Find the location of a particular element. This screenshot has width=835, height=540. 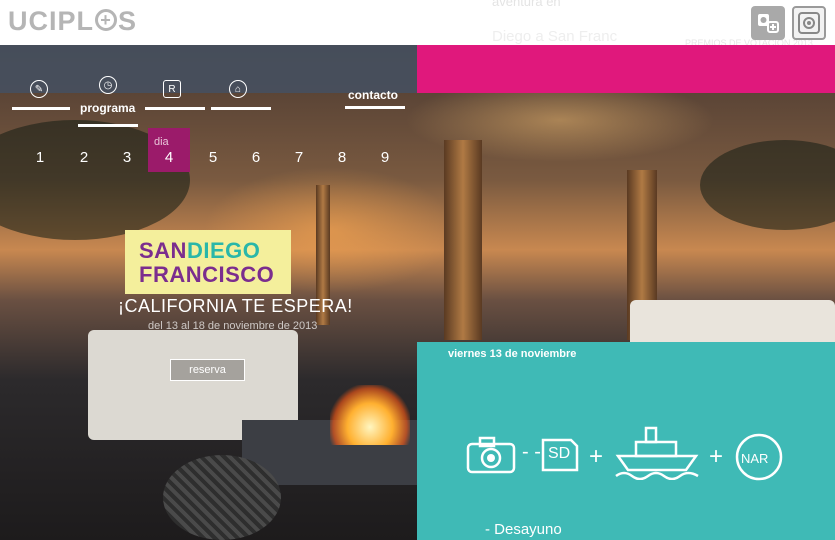

destination-title-line1: SANDIEGO is located at coordinates (199, 251).